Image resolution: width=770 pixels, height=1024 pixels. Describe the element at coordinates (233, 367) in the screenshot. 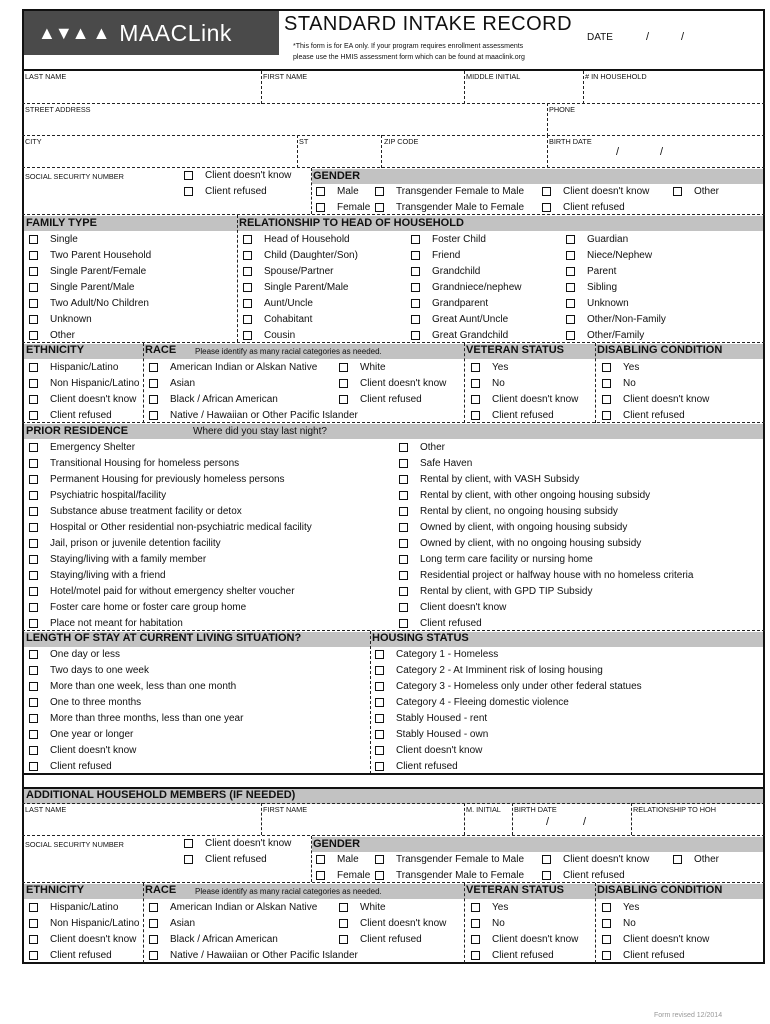

I see `race-option: American Indian or Alskan Native` at that location.